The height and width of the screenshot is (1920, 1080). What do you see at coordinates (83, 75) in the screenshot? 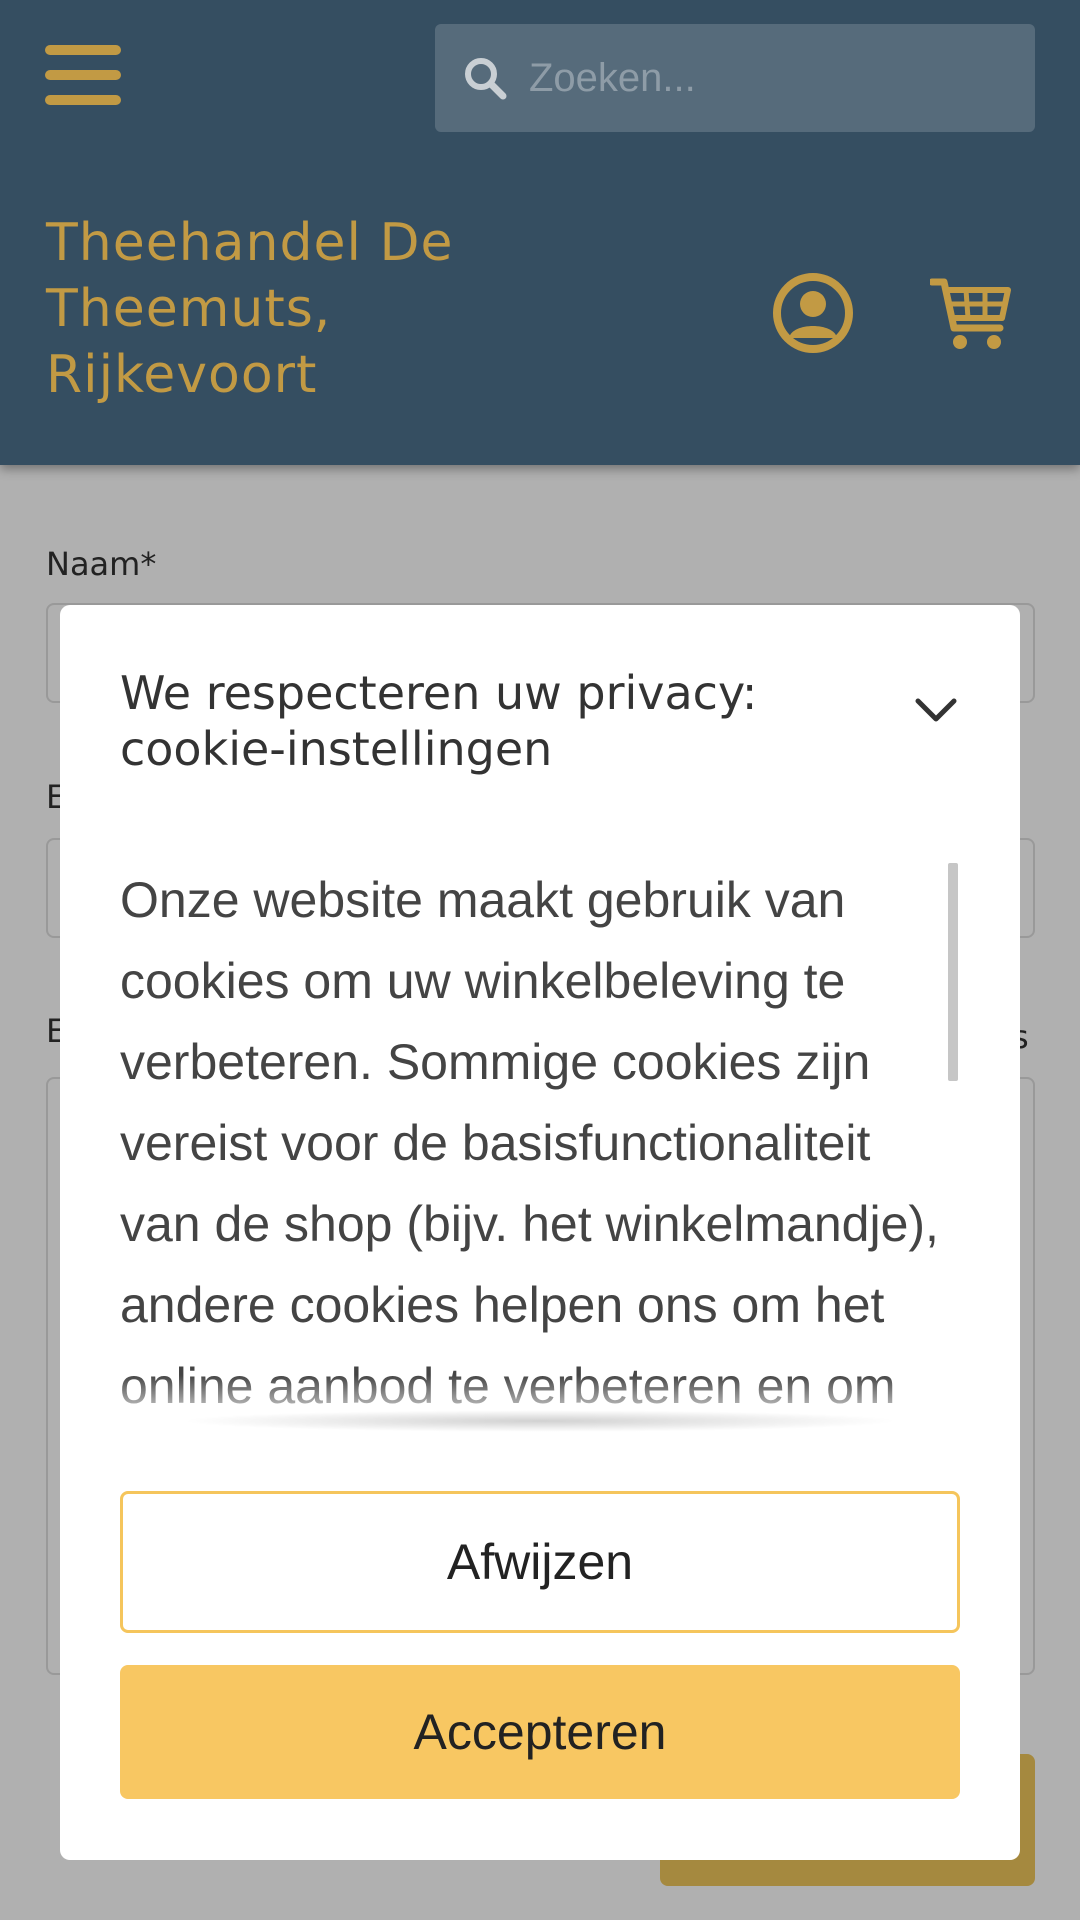
I see `hamburger-menu-icon` at bounding box center [83, 75].